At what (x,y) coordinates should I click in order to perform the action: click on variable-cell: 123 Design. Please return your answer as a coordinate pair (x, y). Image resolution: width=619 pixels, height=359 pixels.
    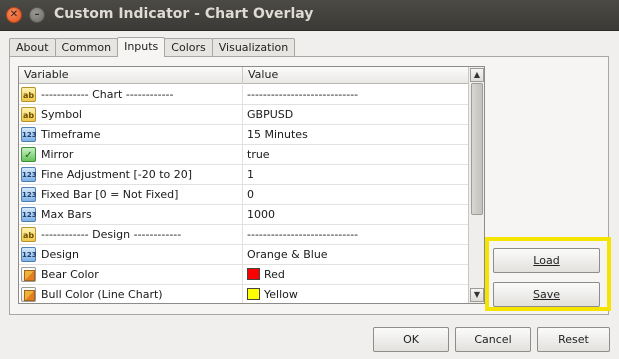
    Looking at the image, I should click on (131, 254).